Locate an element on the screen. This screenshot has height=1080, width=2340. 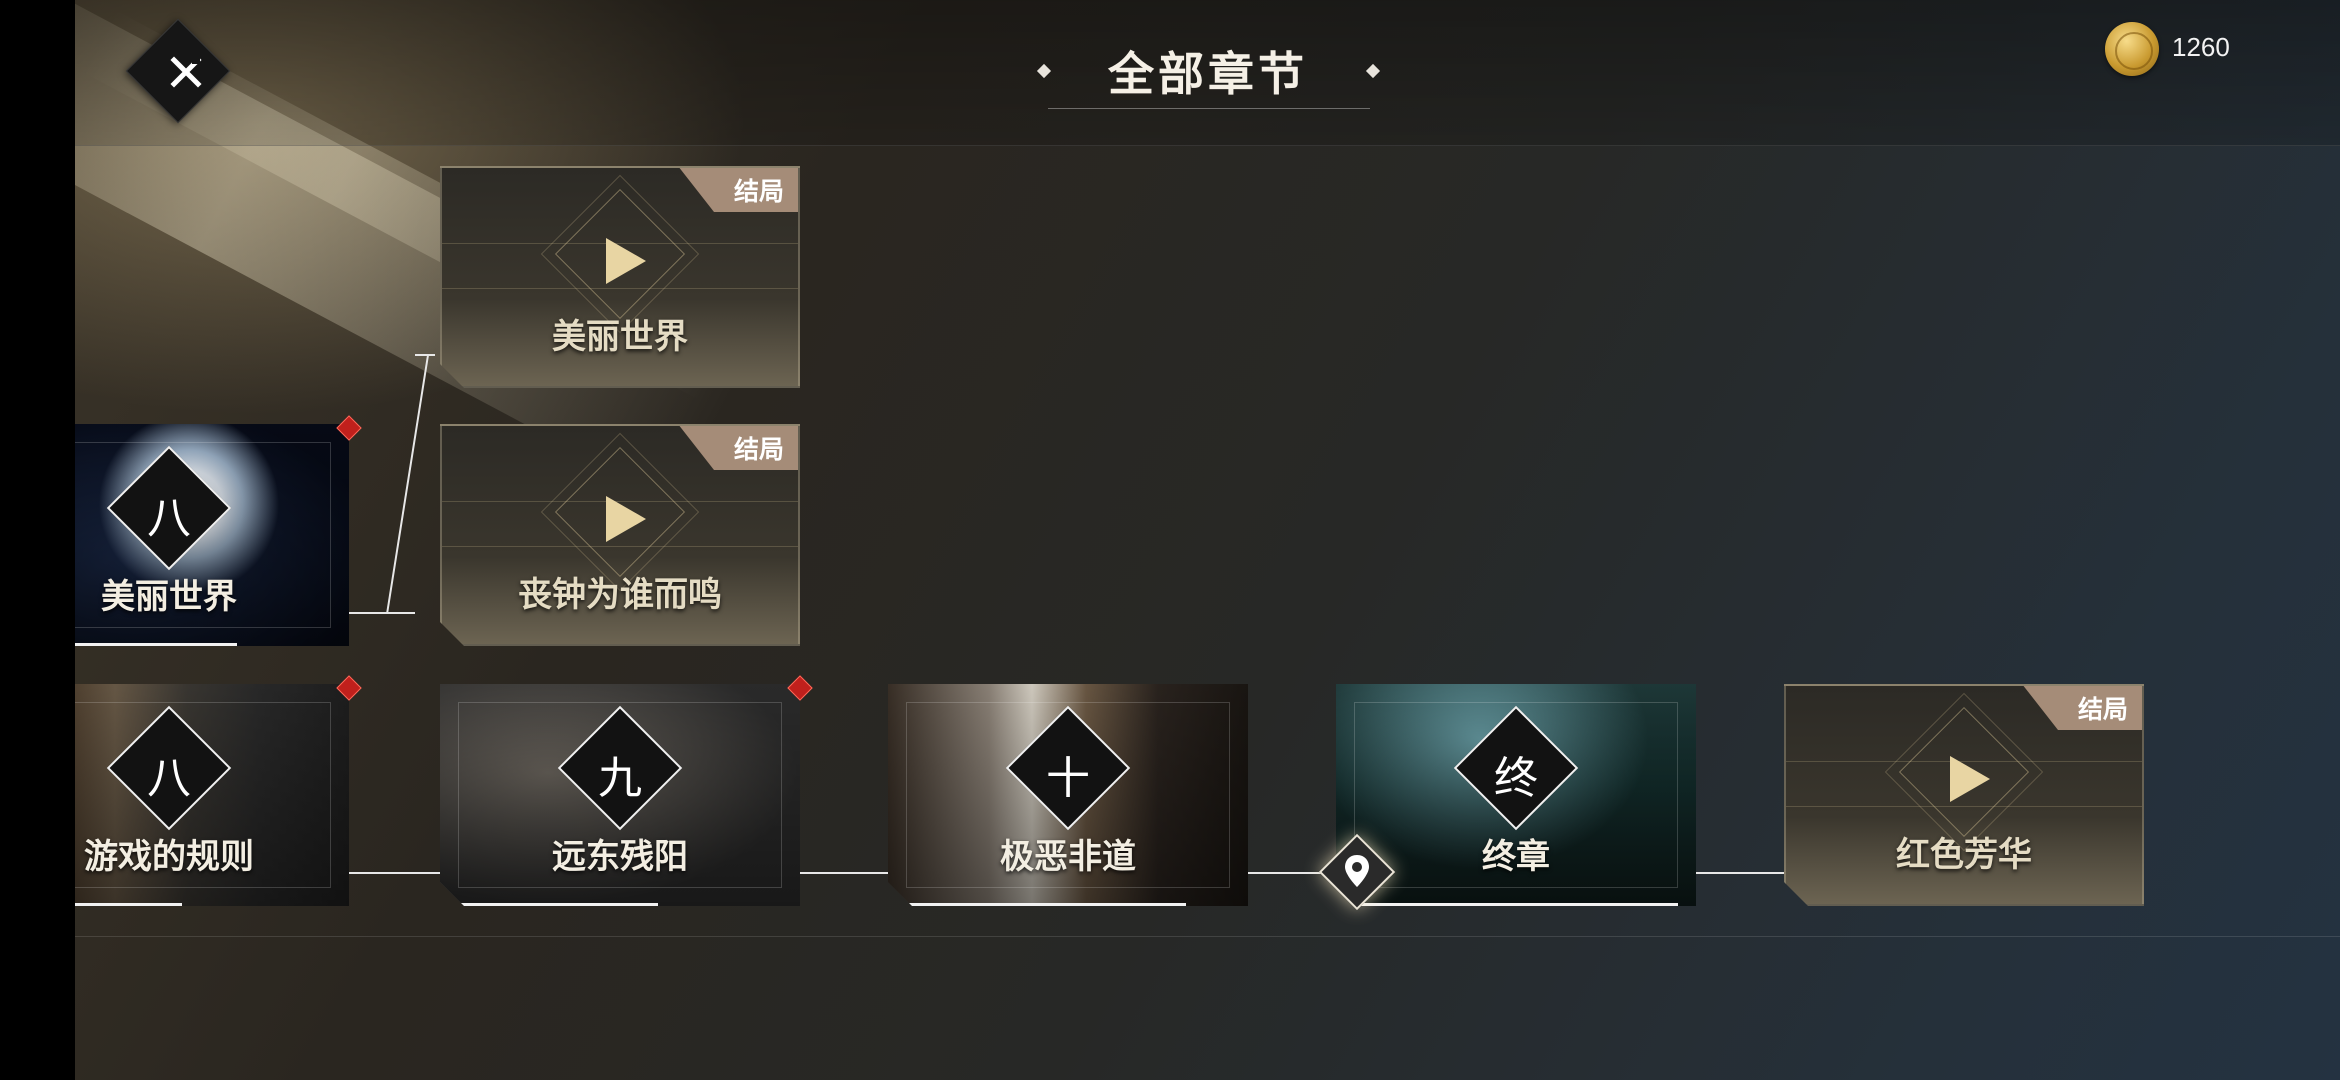
chapter-card: 八 游戏的规则 is located at coordinates (212, 795).